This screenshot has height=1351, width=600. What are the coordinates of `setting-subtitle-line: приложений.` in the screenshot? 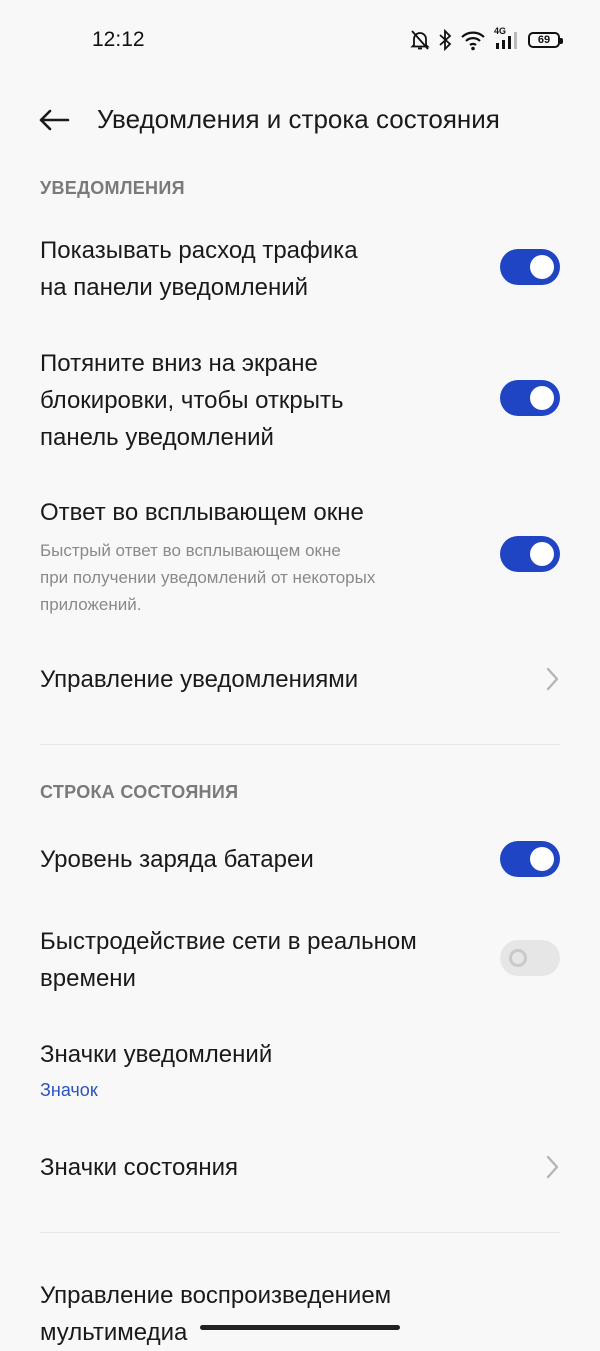 It's located at (91, 604).